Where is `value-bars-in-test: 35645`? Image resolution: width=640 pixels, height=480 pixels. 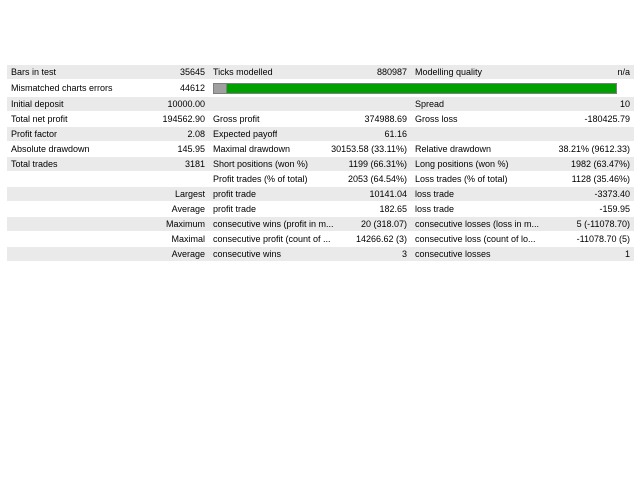
value-bars-in-test: 35645 is located at coordinates (192, 72).